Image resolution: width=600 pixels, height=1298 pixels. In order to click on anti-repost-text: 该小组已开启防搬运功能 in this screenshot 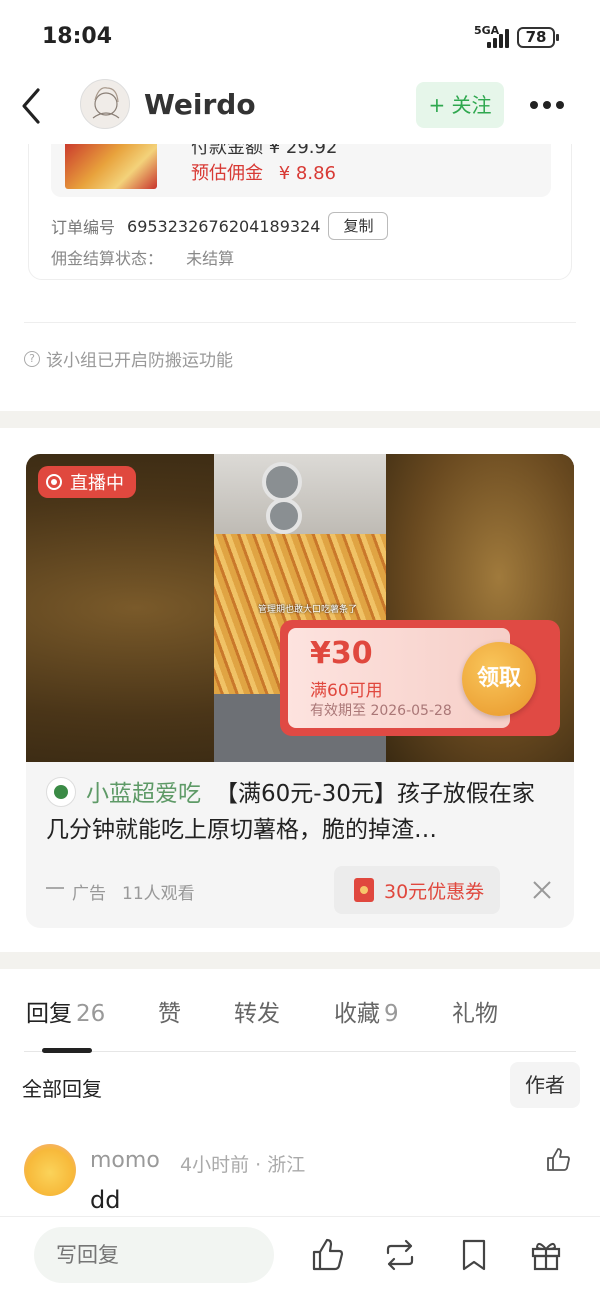, I will do `click(139, 361)`.